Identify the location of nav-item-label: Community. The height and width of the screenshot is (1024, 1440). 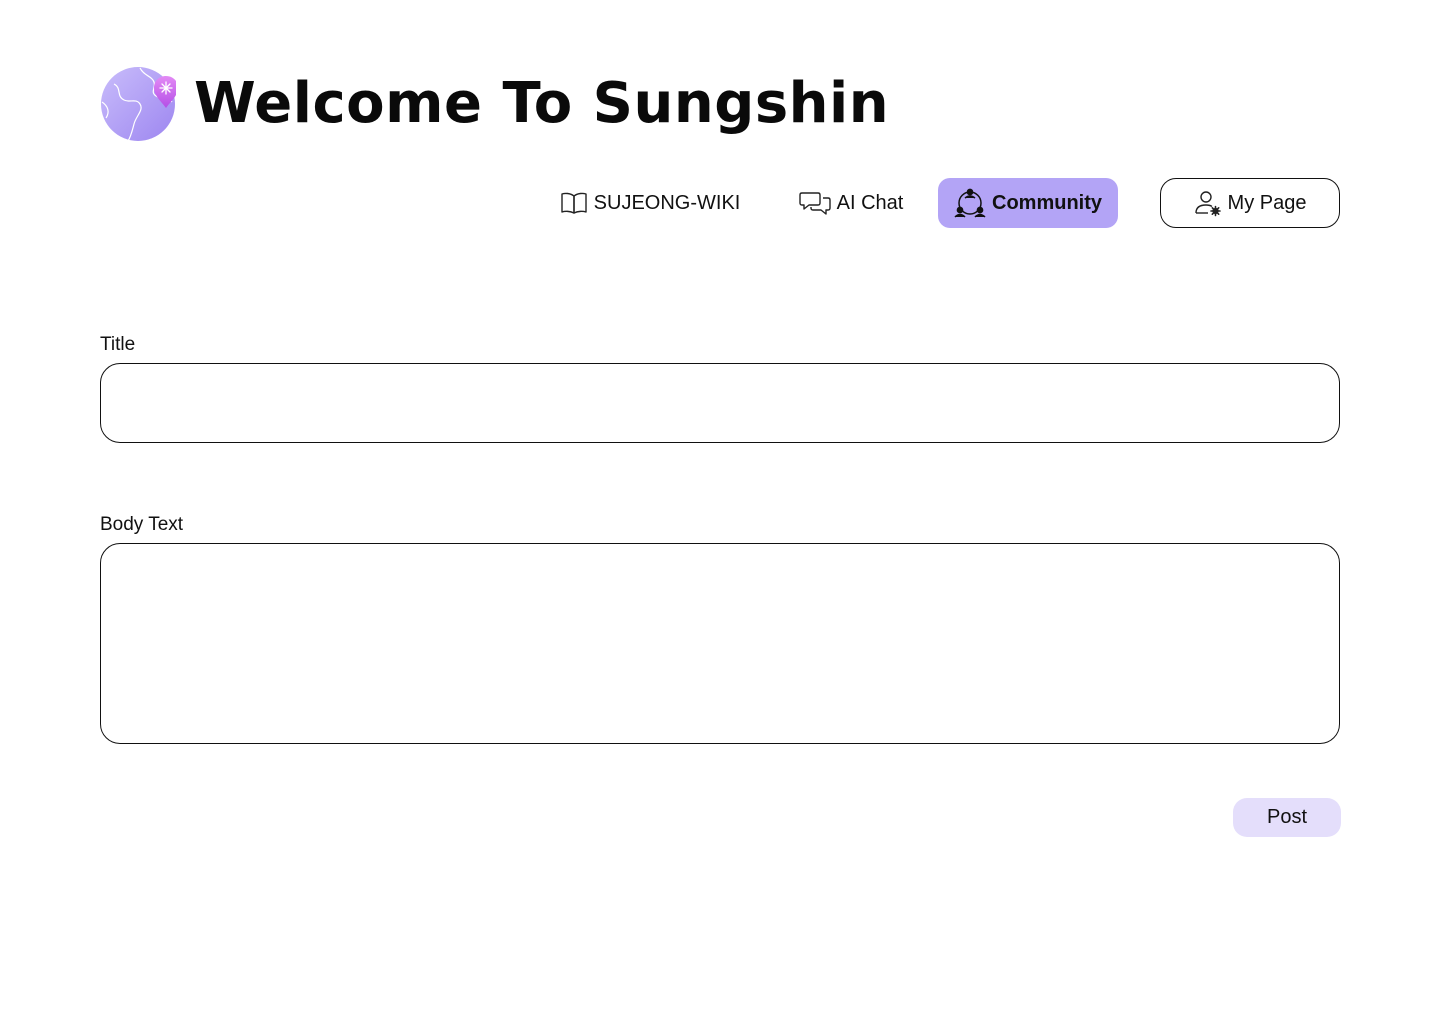
(1047, 202).